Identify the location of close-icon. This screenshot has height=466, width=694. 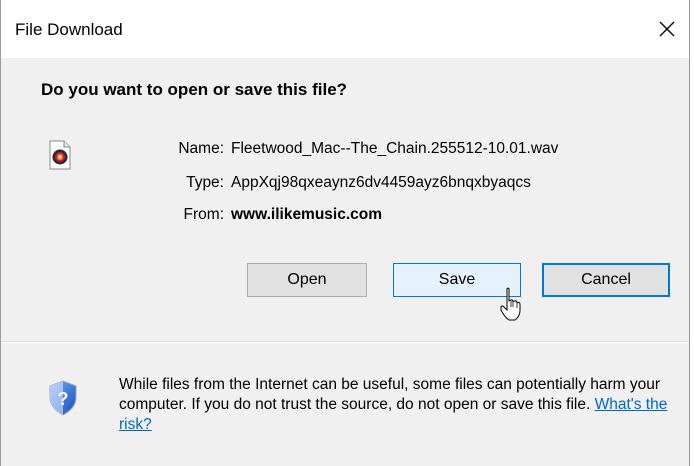
(667, 29).